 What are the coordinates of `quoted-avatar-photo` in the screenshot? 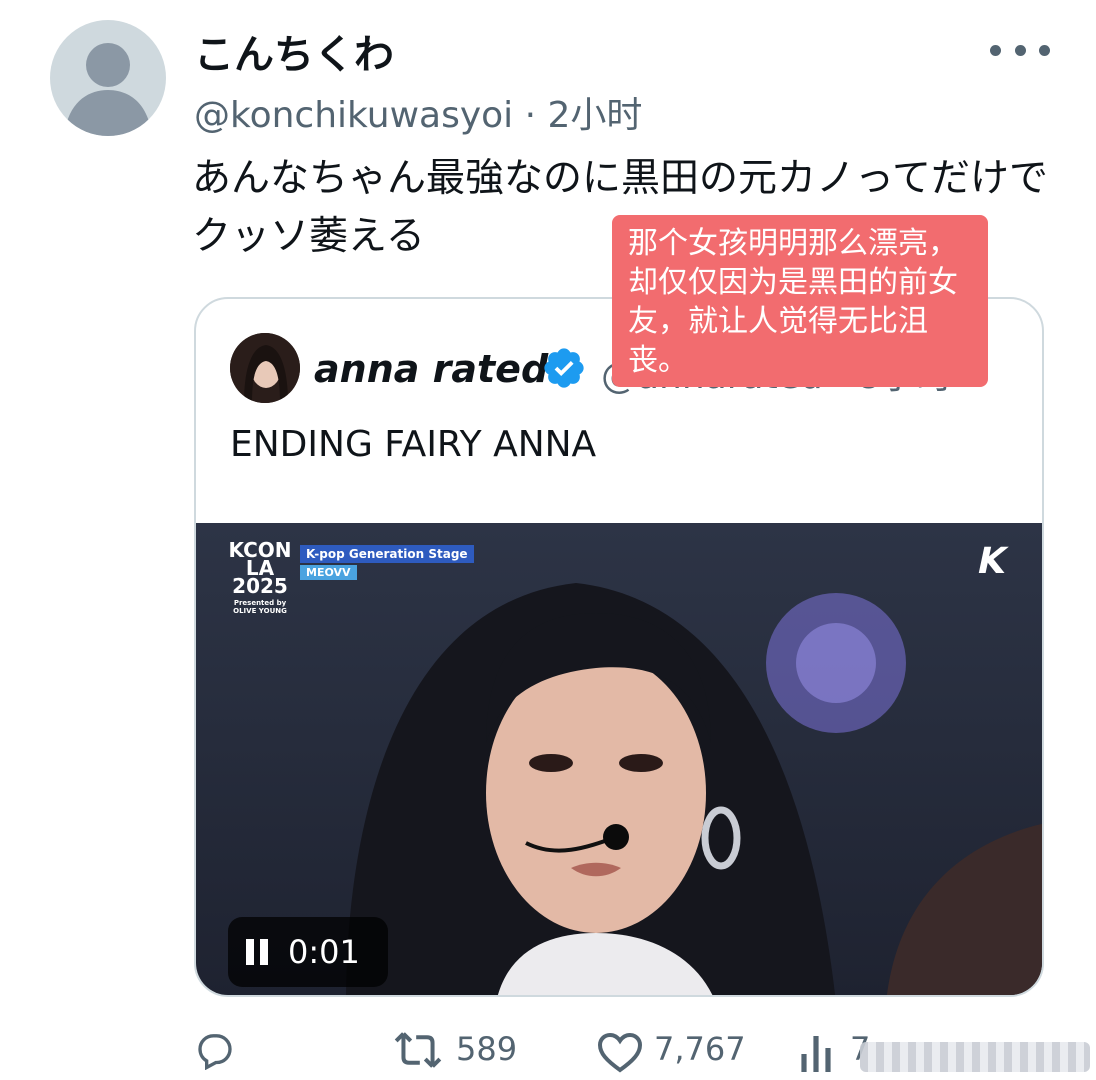 It's located at (265, 368).